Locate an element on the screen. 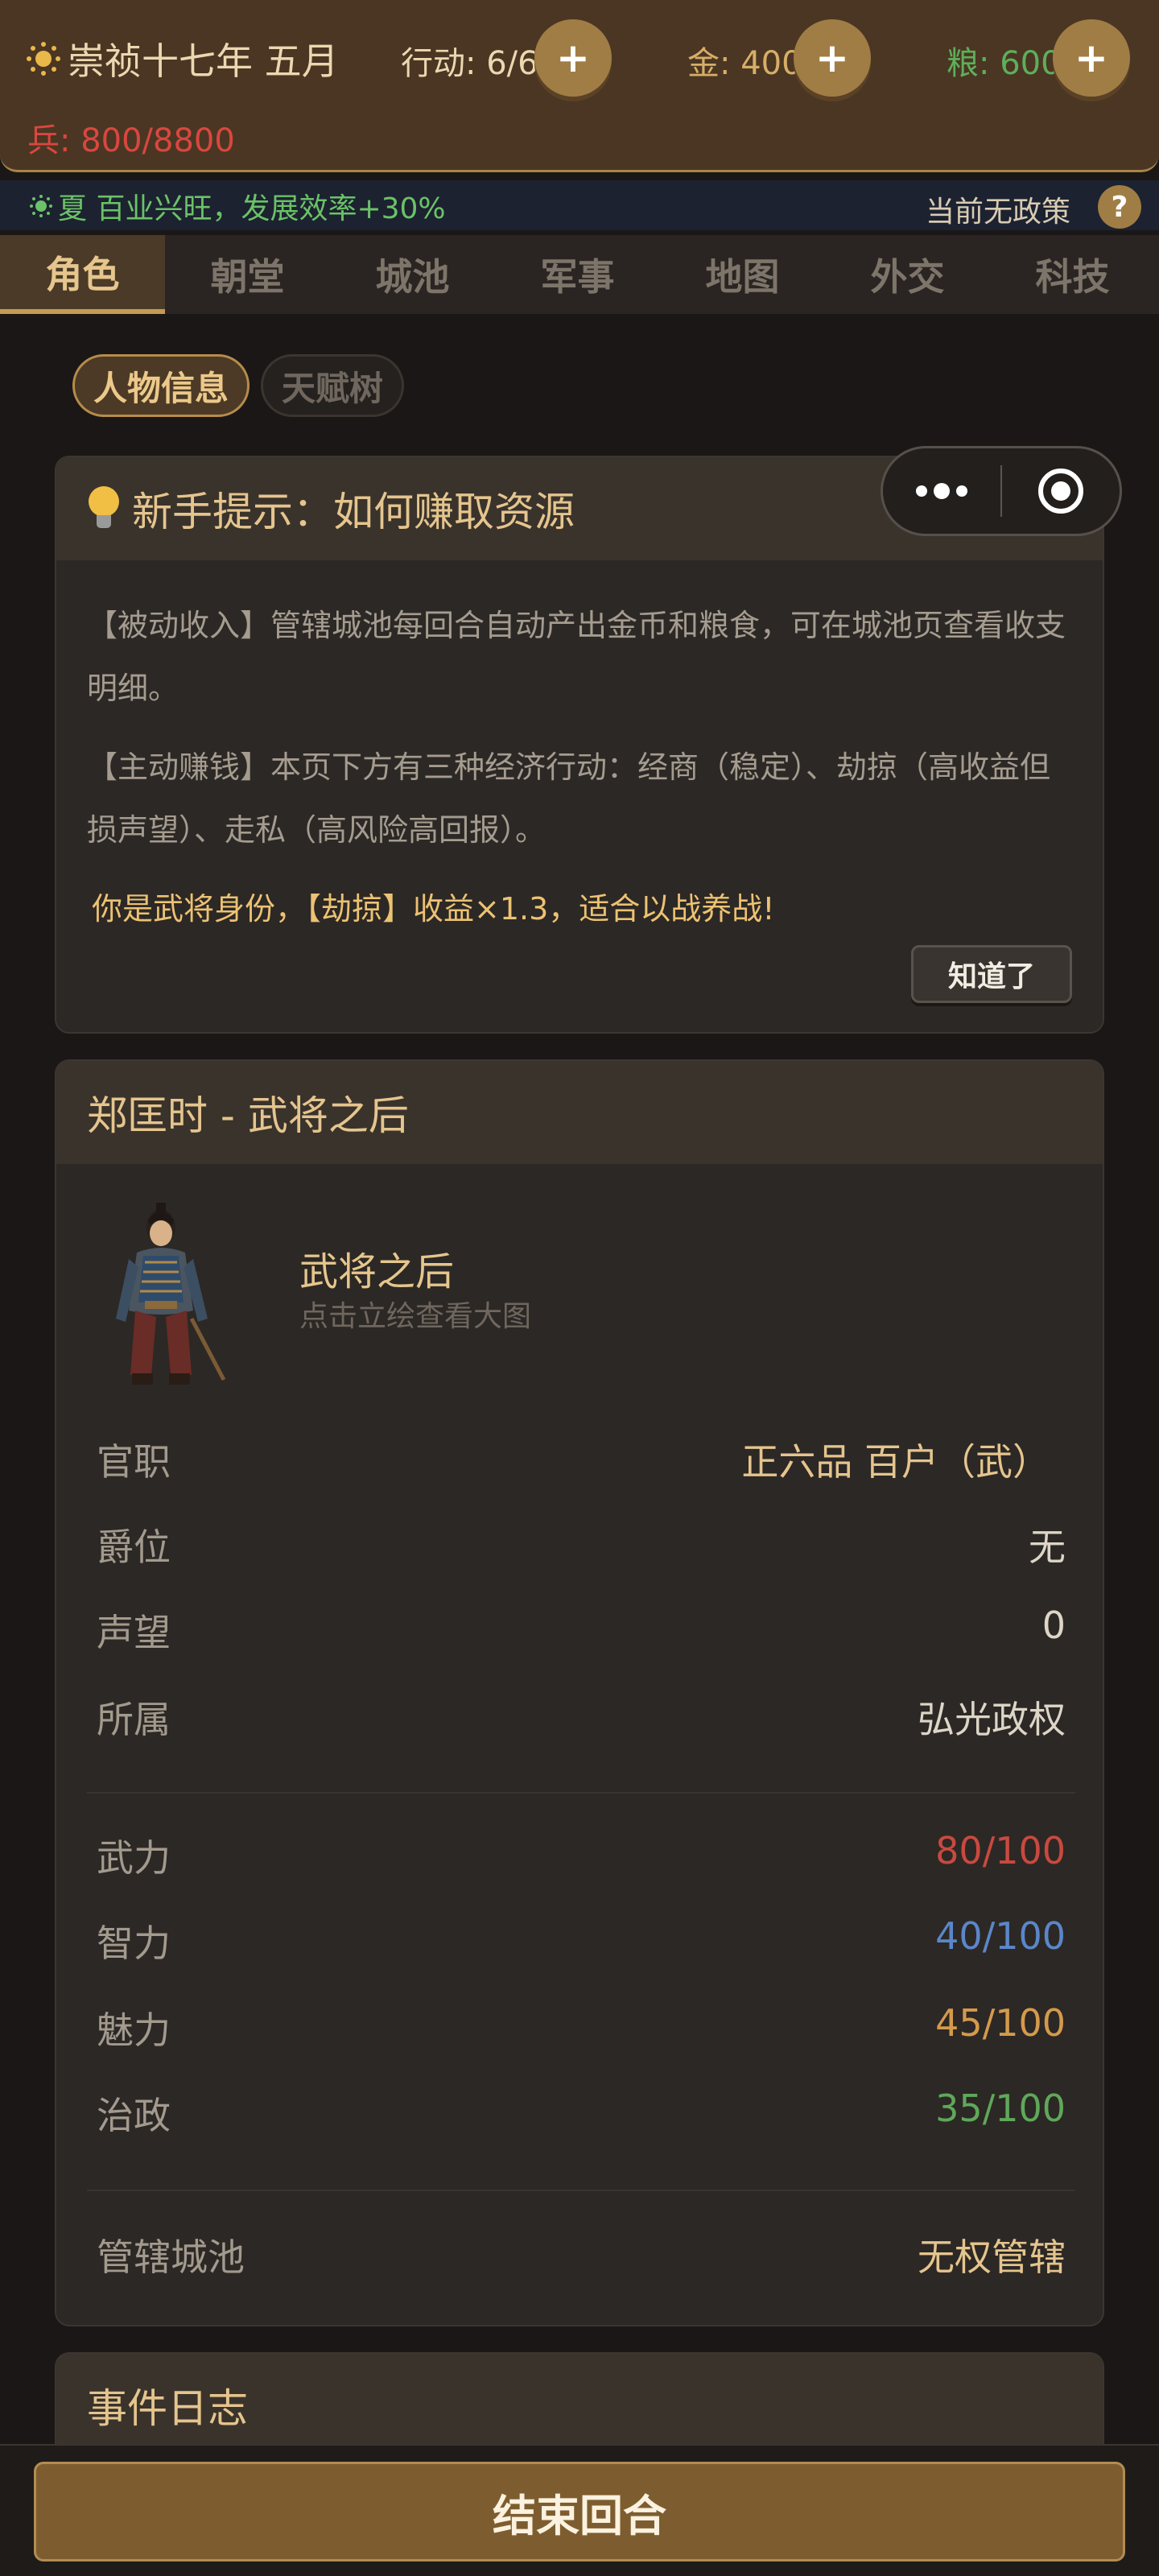 The image size is (1159, 2576). main-tabs: 角色 朝堂 城池 军事 地图 外交 科技 is located at coordinates (579, 274).